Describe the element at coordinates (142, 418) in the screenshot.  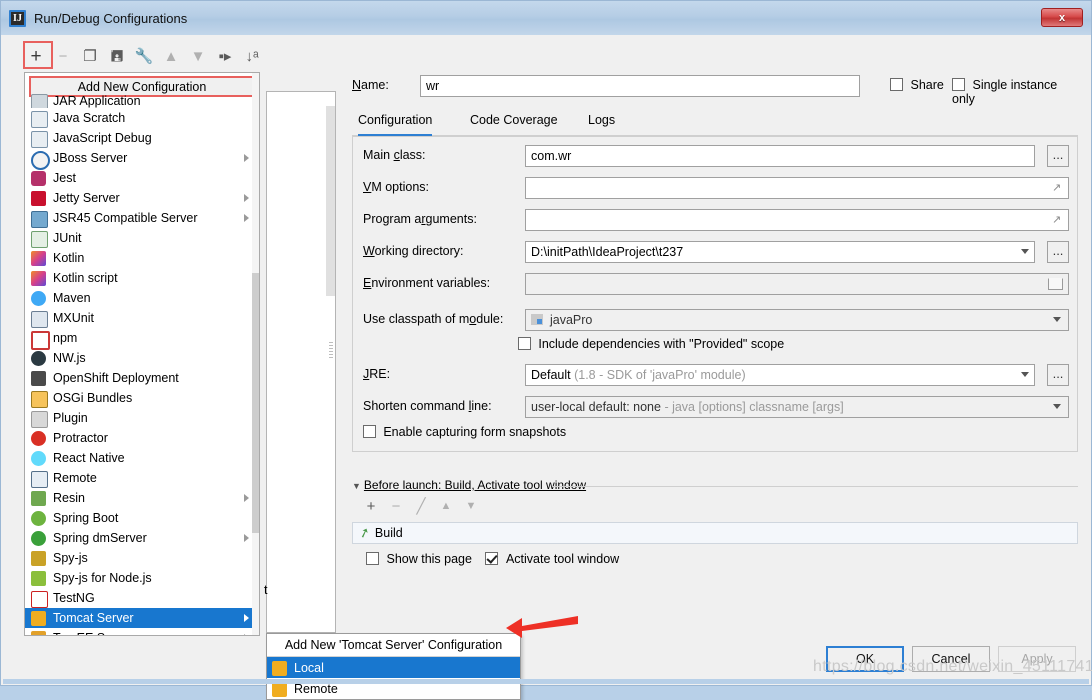
I see `menu-item-plugin: Plugin` at that location.